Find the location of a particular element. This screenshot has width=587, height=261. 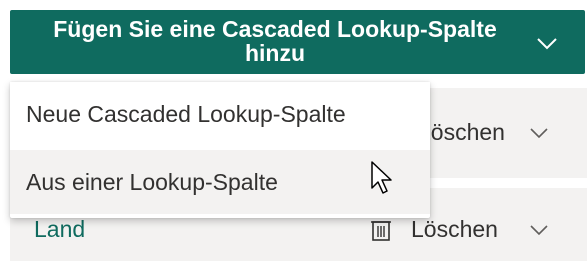

column-name-link: Land is located at coordinates (59, 229).